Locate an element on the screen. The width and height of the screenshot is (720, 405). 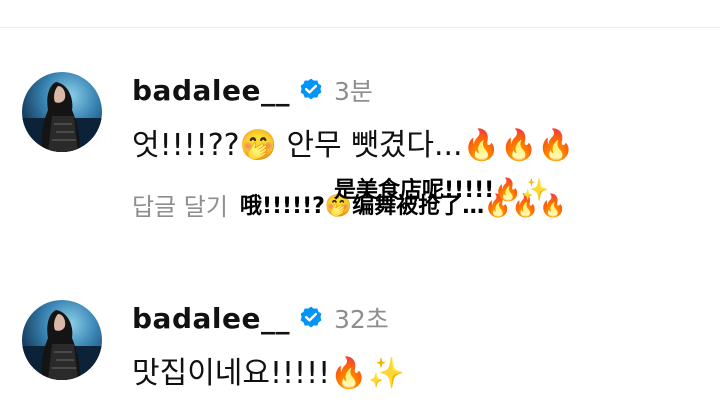
comment-header: badalee__ 32초 is located at coordinates (260, 318).